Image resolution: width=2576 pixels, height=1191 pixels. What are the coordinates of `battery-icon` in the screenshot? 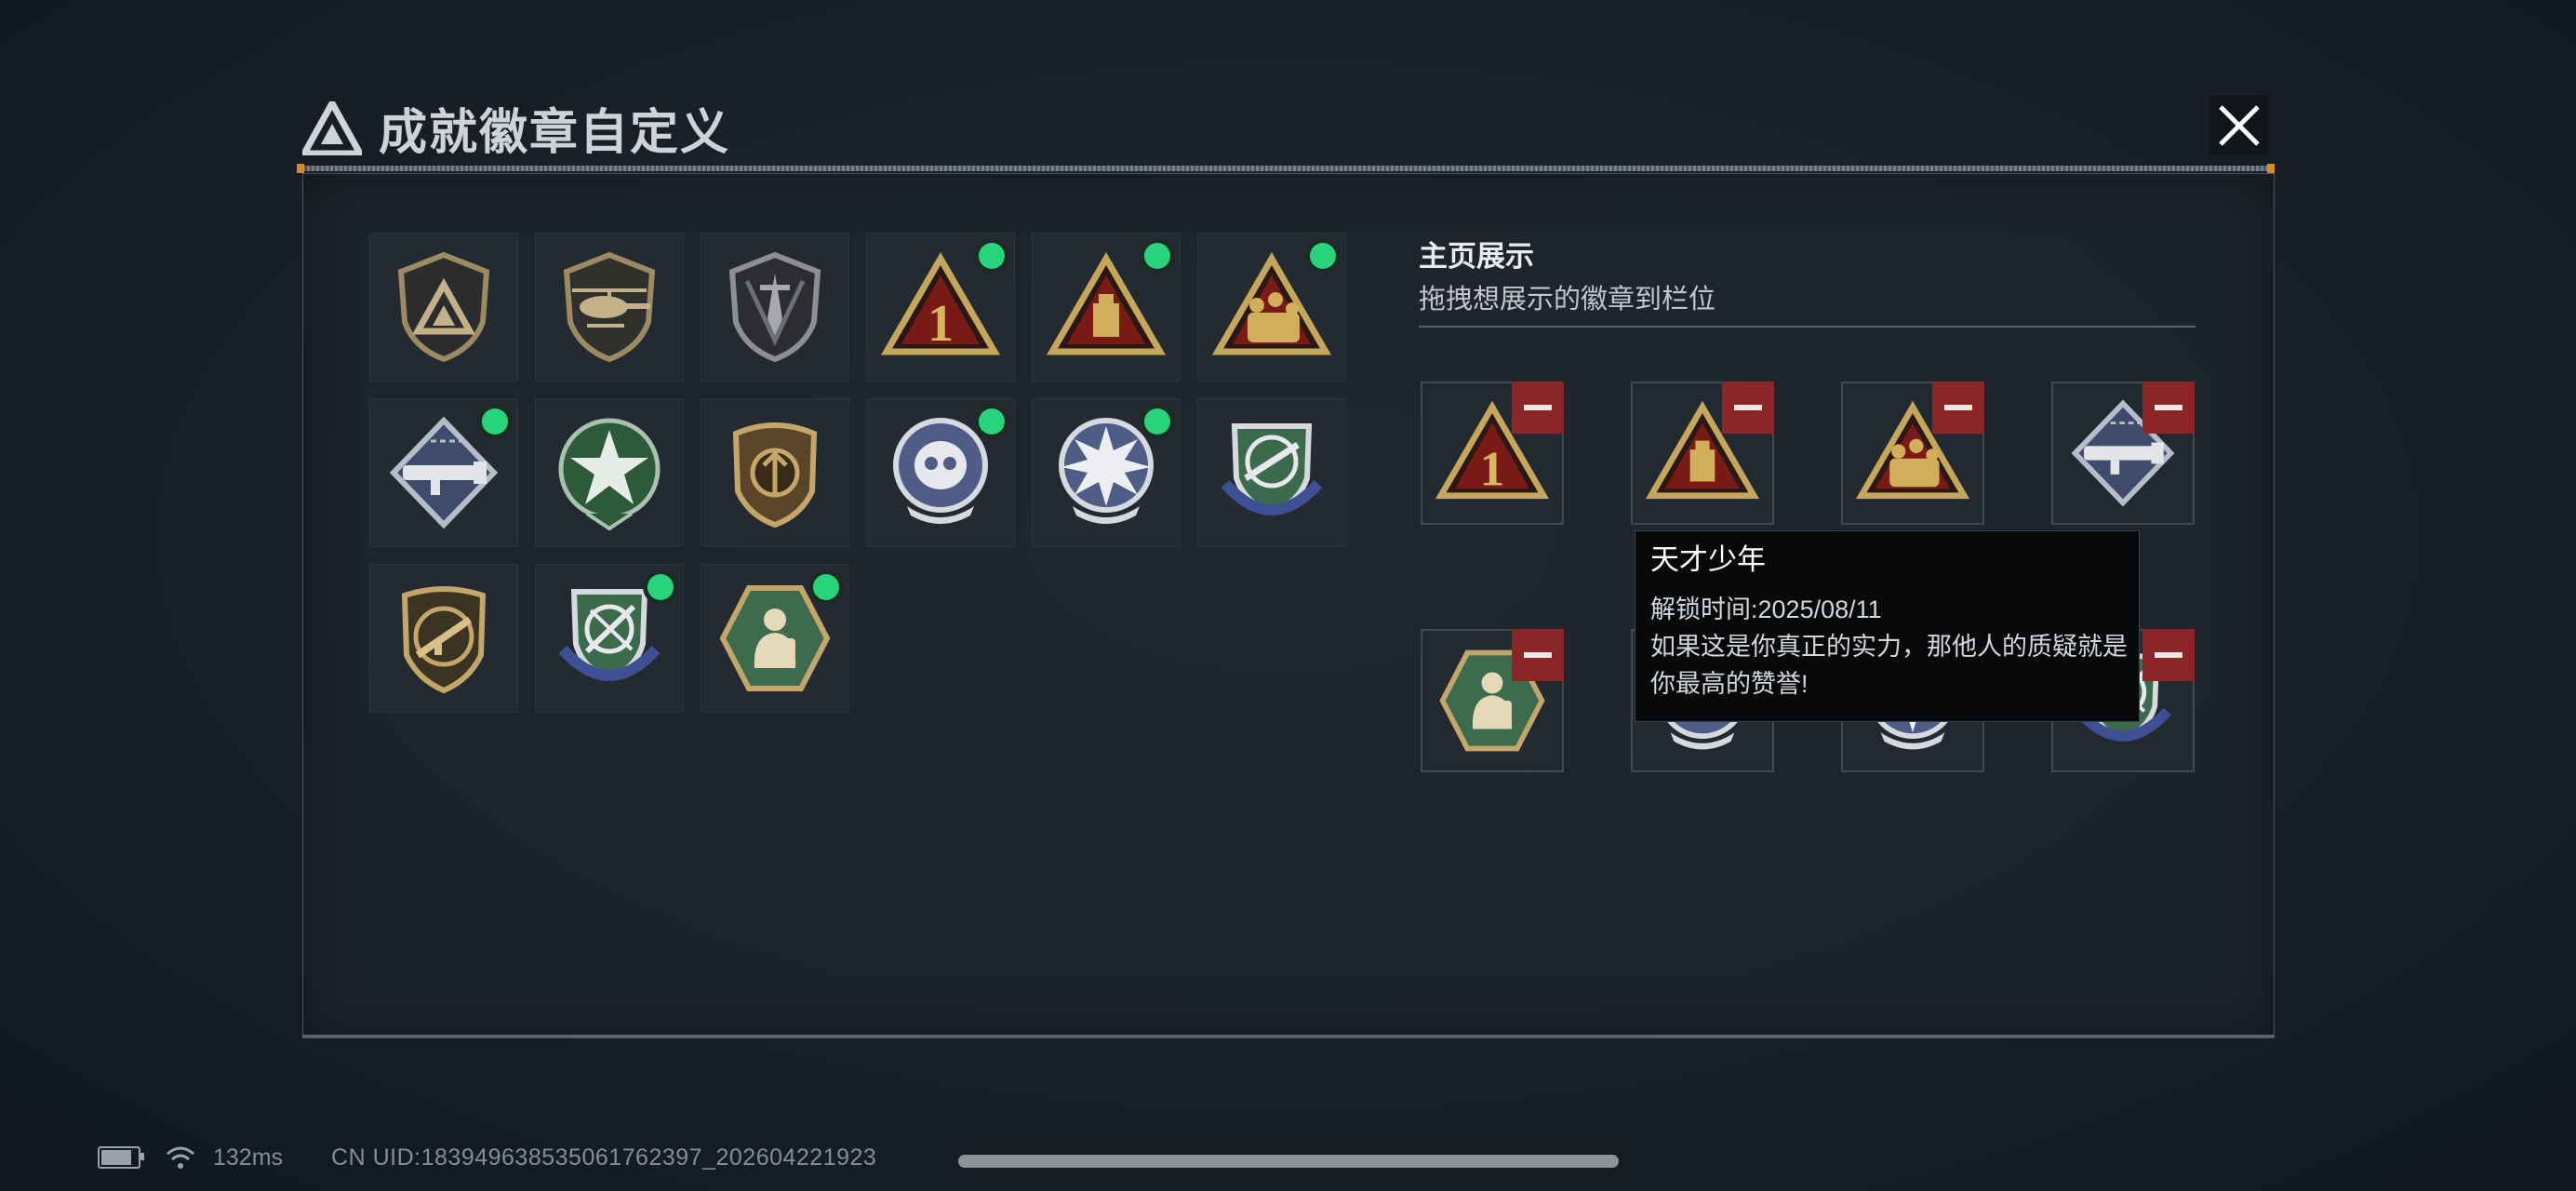 It's located at (121, 1157).